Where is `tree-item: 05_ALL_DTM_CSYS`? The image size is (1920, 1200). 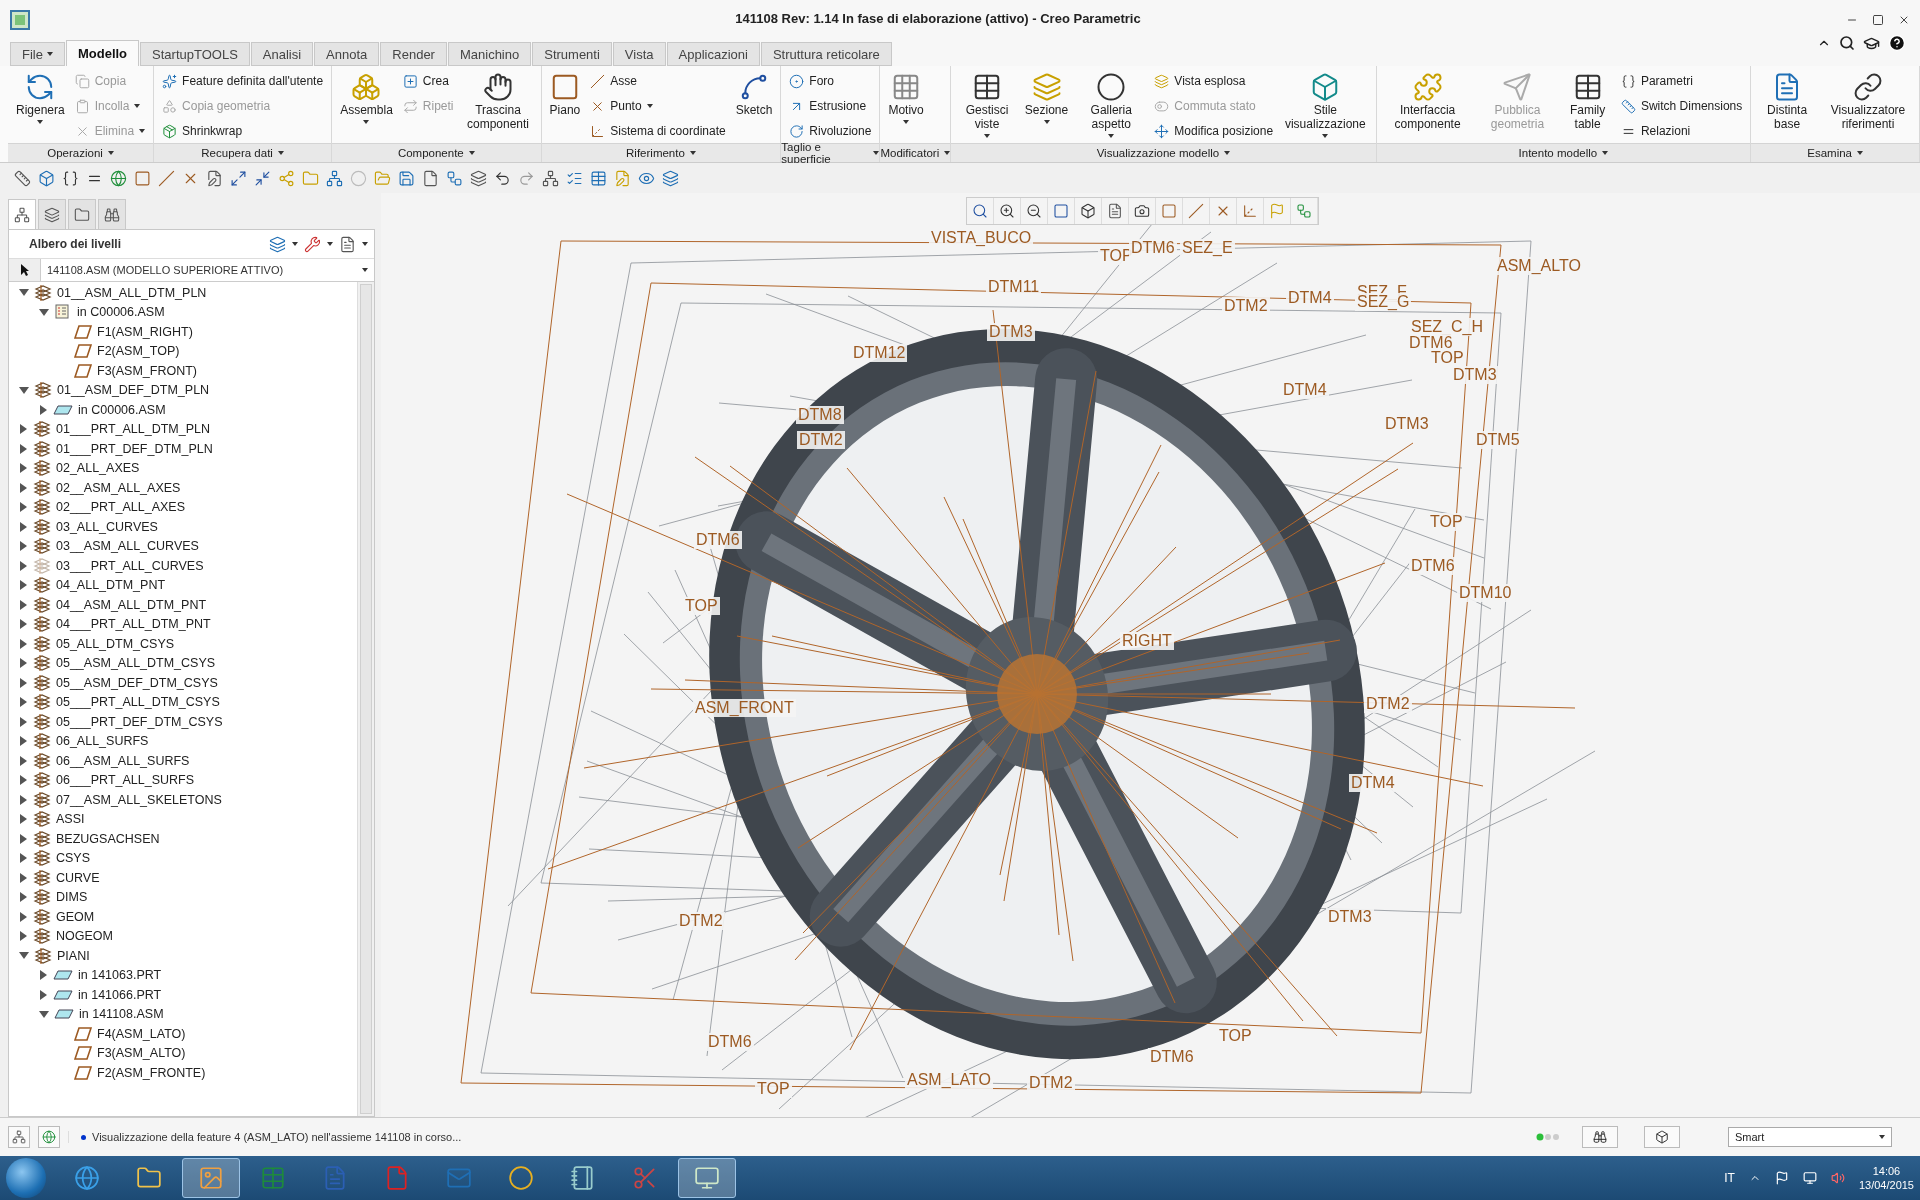 tree-item: 05_ALL_DTM_CSYS is located at coordinates (115, 643).